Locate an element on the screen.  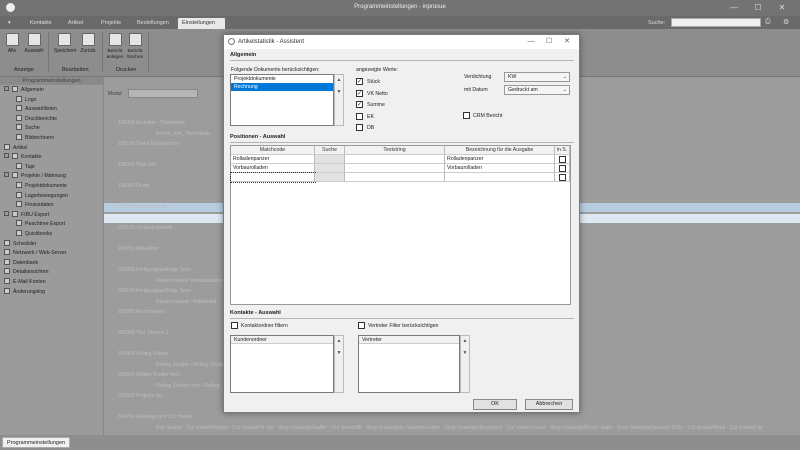
minimize-button: — is located at coordinates (734, 8).